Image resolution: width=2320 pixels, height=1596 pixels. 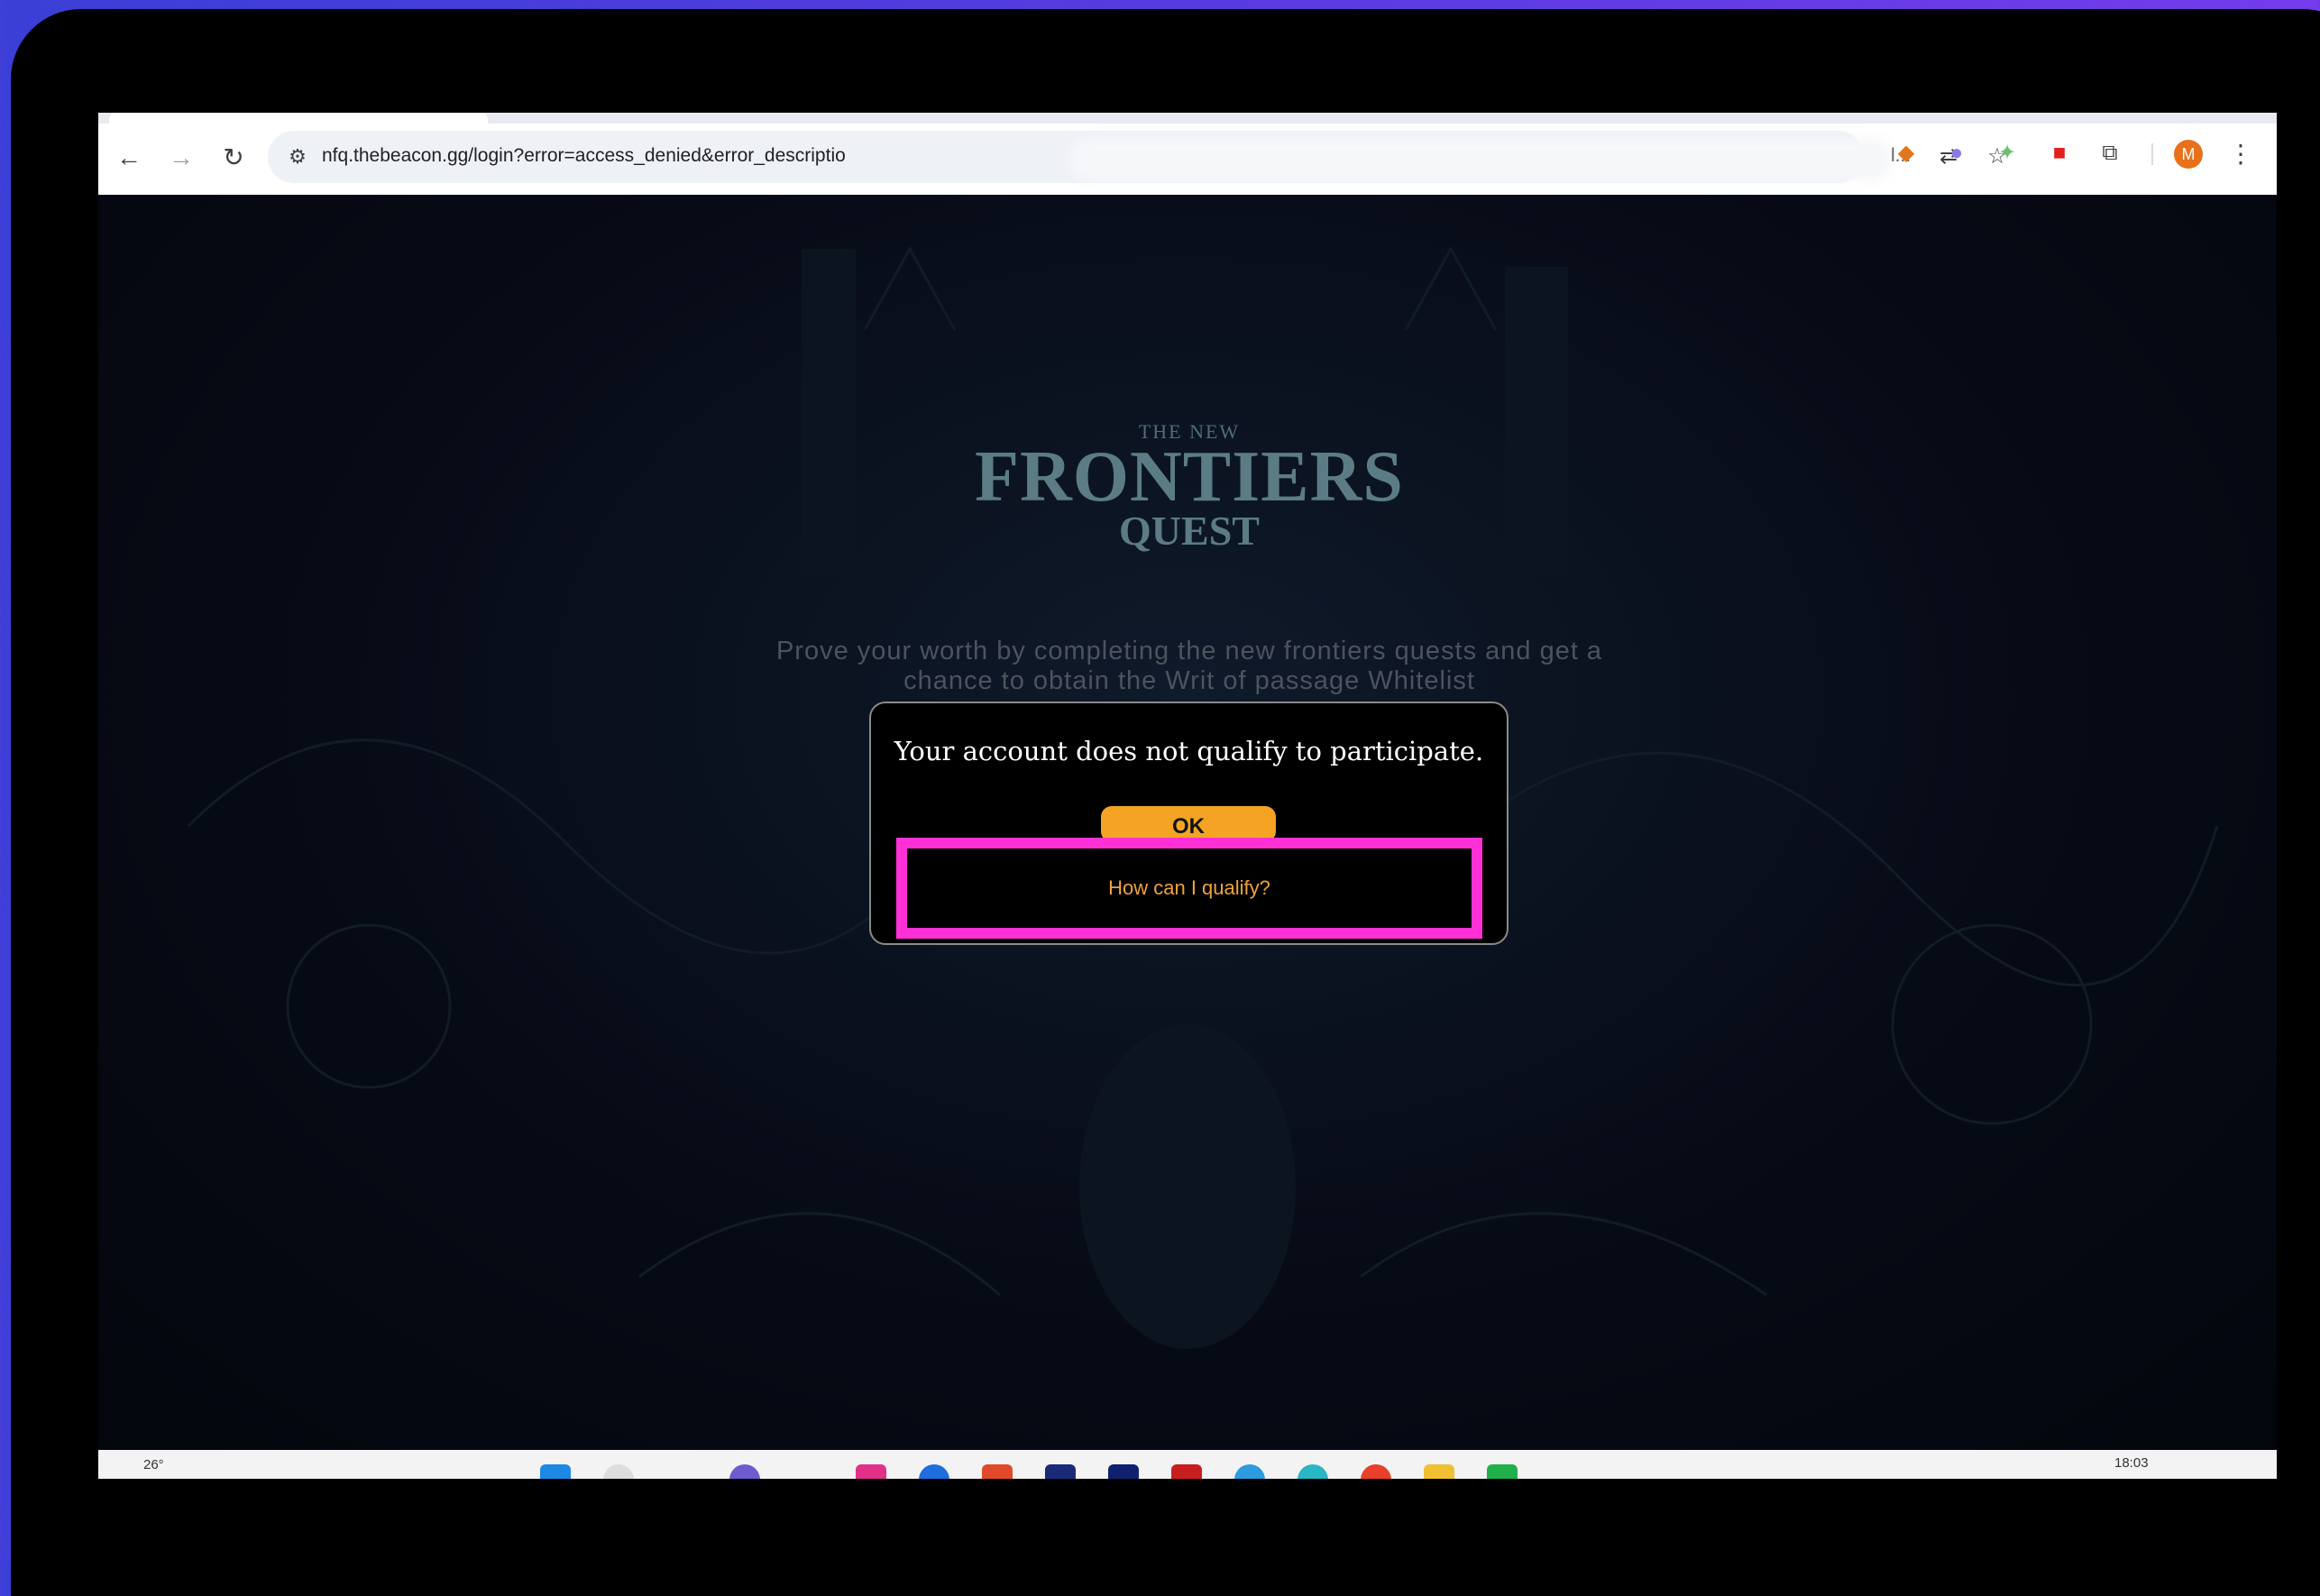 What do you see at coordinates (233, 158) in the screenshot?
I see `reload-icon: ↻` at bounding box center [233, 158].